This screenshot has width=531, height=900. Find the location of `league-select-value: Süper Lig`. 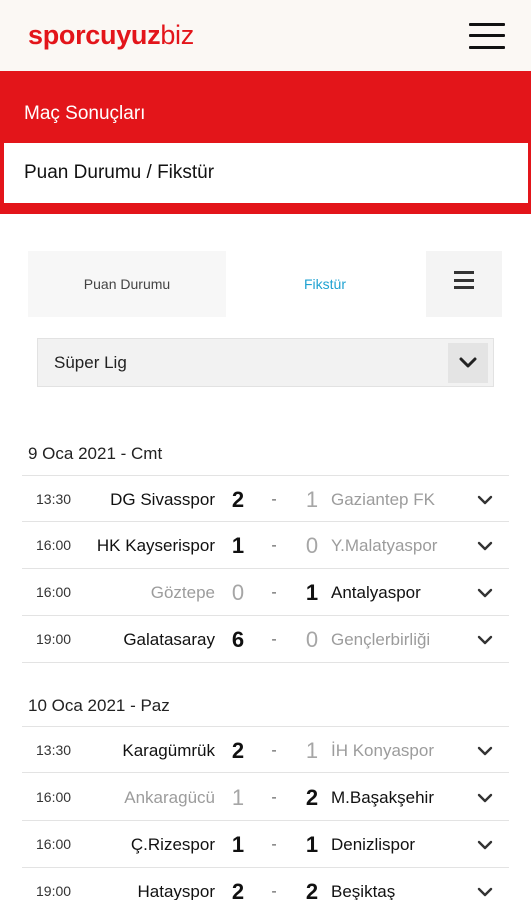

league-select-value: Süper Lig is located at coordinates (90, 362).